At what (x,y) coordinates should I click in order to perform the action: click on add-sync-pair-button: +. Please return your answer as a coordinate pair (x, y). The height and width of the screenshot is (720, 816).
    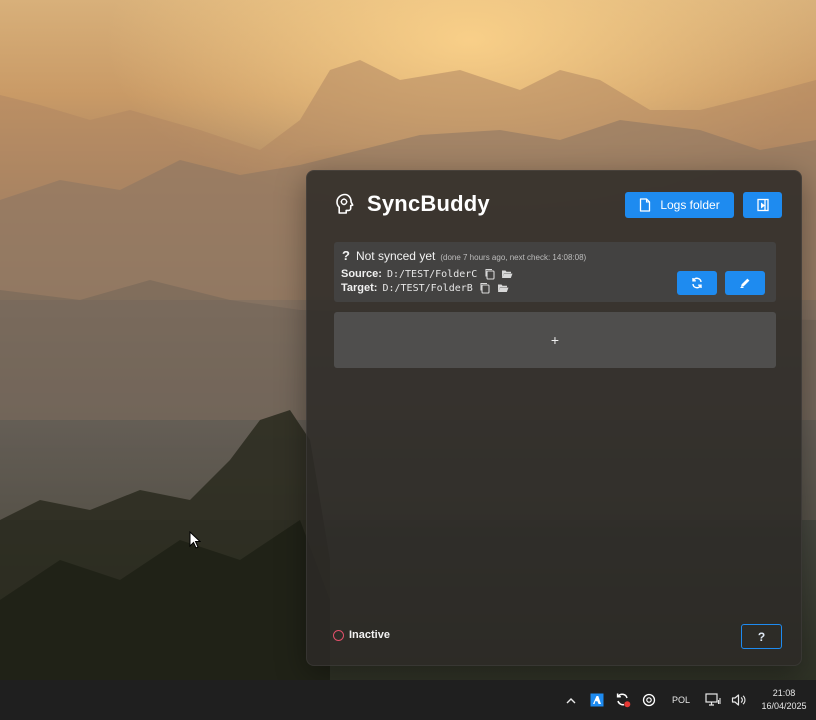
    Looking at the image, I should click on (555, 340).